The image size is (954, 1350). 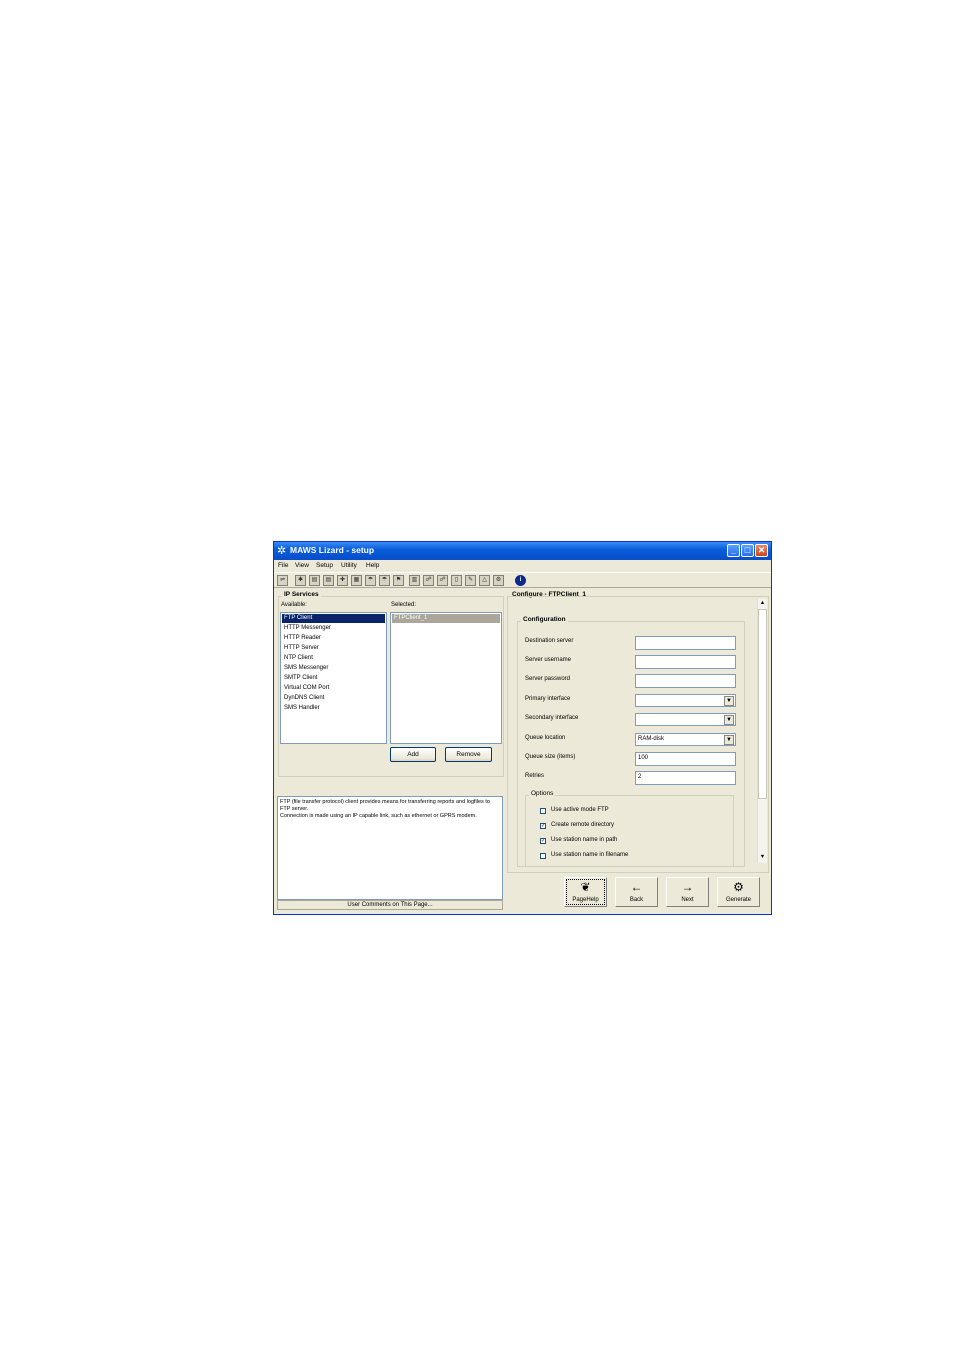 I want to click on use-active-mode-label: Use active mode FTP, so click(x=580, y=810).